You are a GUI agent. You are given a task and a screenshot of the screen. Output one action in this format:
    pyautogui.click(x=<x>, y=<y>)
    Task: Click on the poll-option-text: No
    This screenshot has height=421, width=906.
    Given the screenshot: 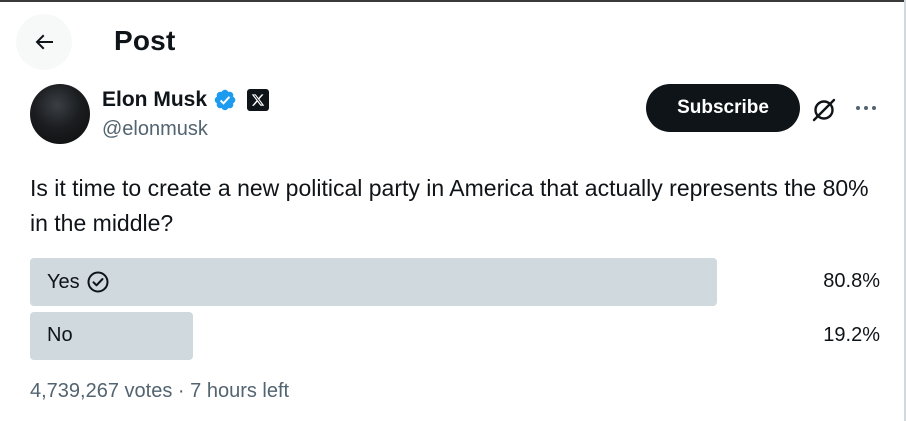 What is the action you would take?
    pyautogui.click(x=60, y=335)
    